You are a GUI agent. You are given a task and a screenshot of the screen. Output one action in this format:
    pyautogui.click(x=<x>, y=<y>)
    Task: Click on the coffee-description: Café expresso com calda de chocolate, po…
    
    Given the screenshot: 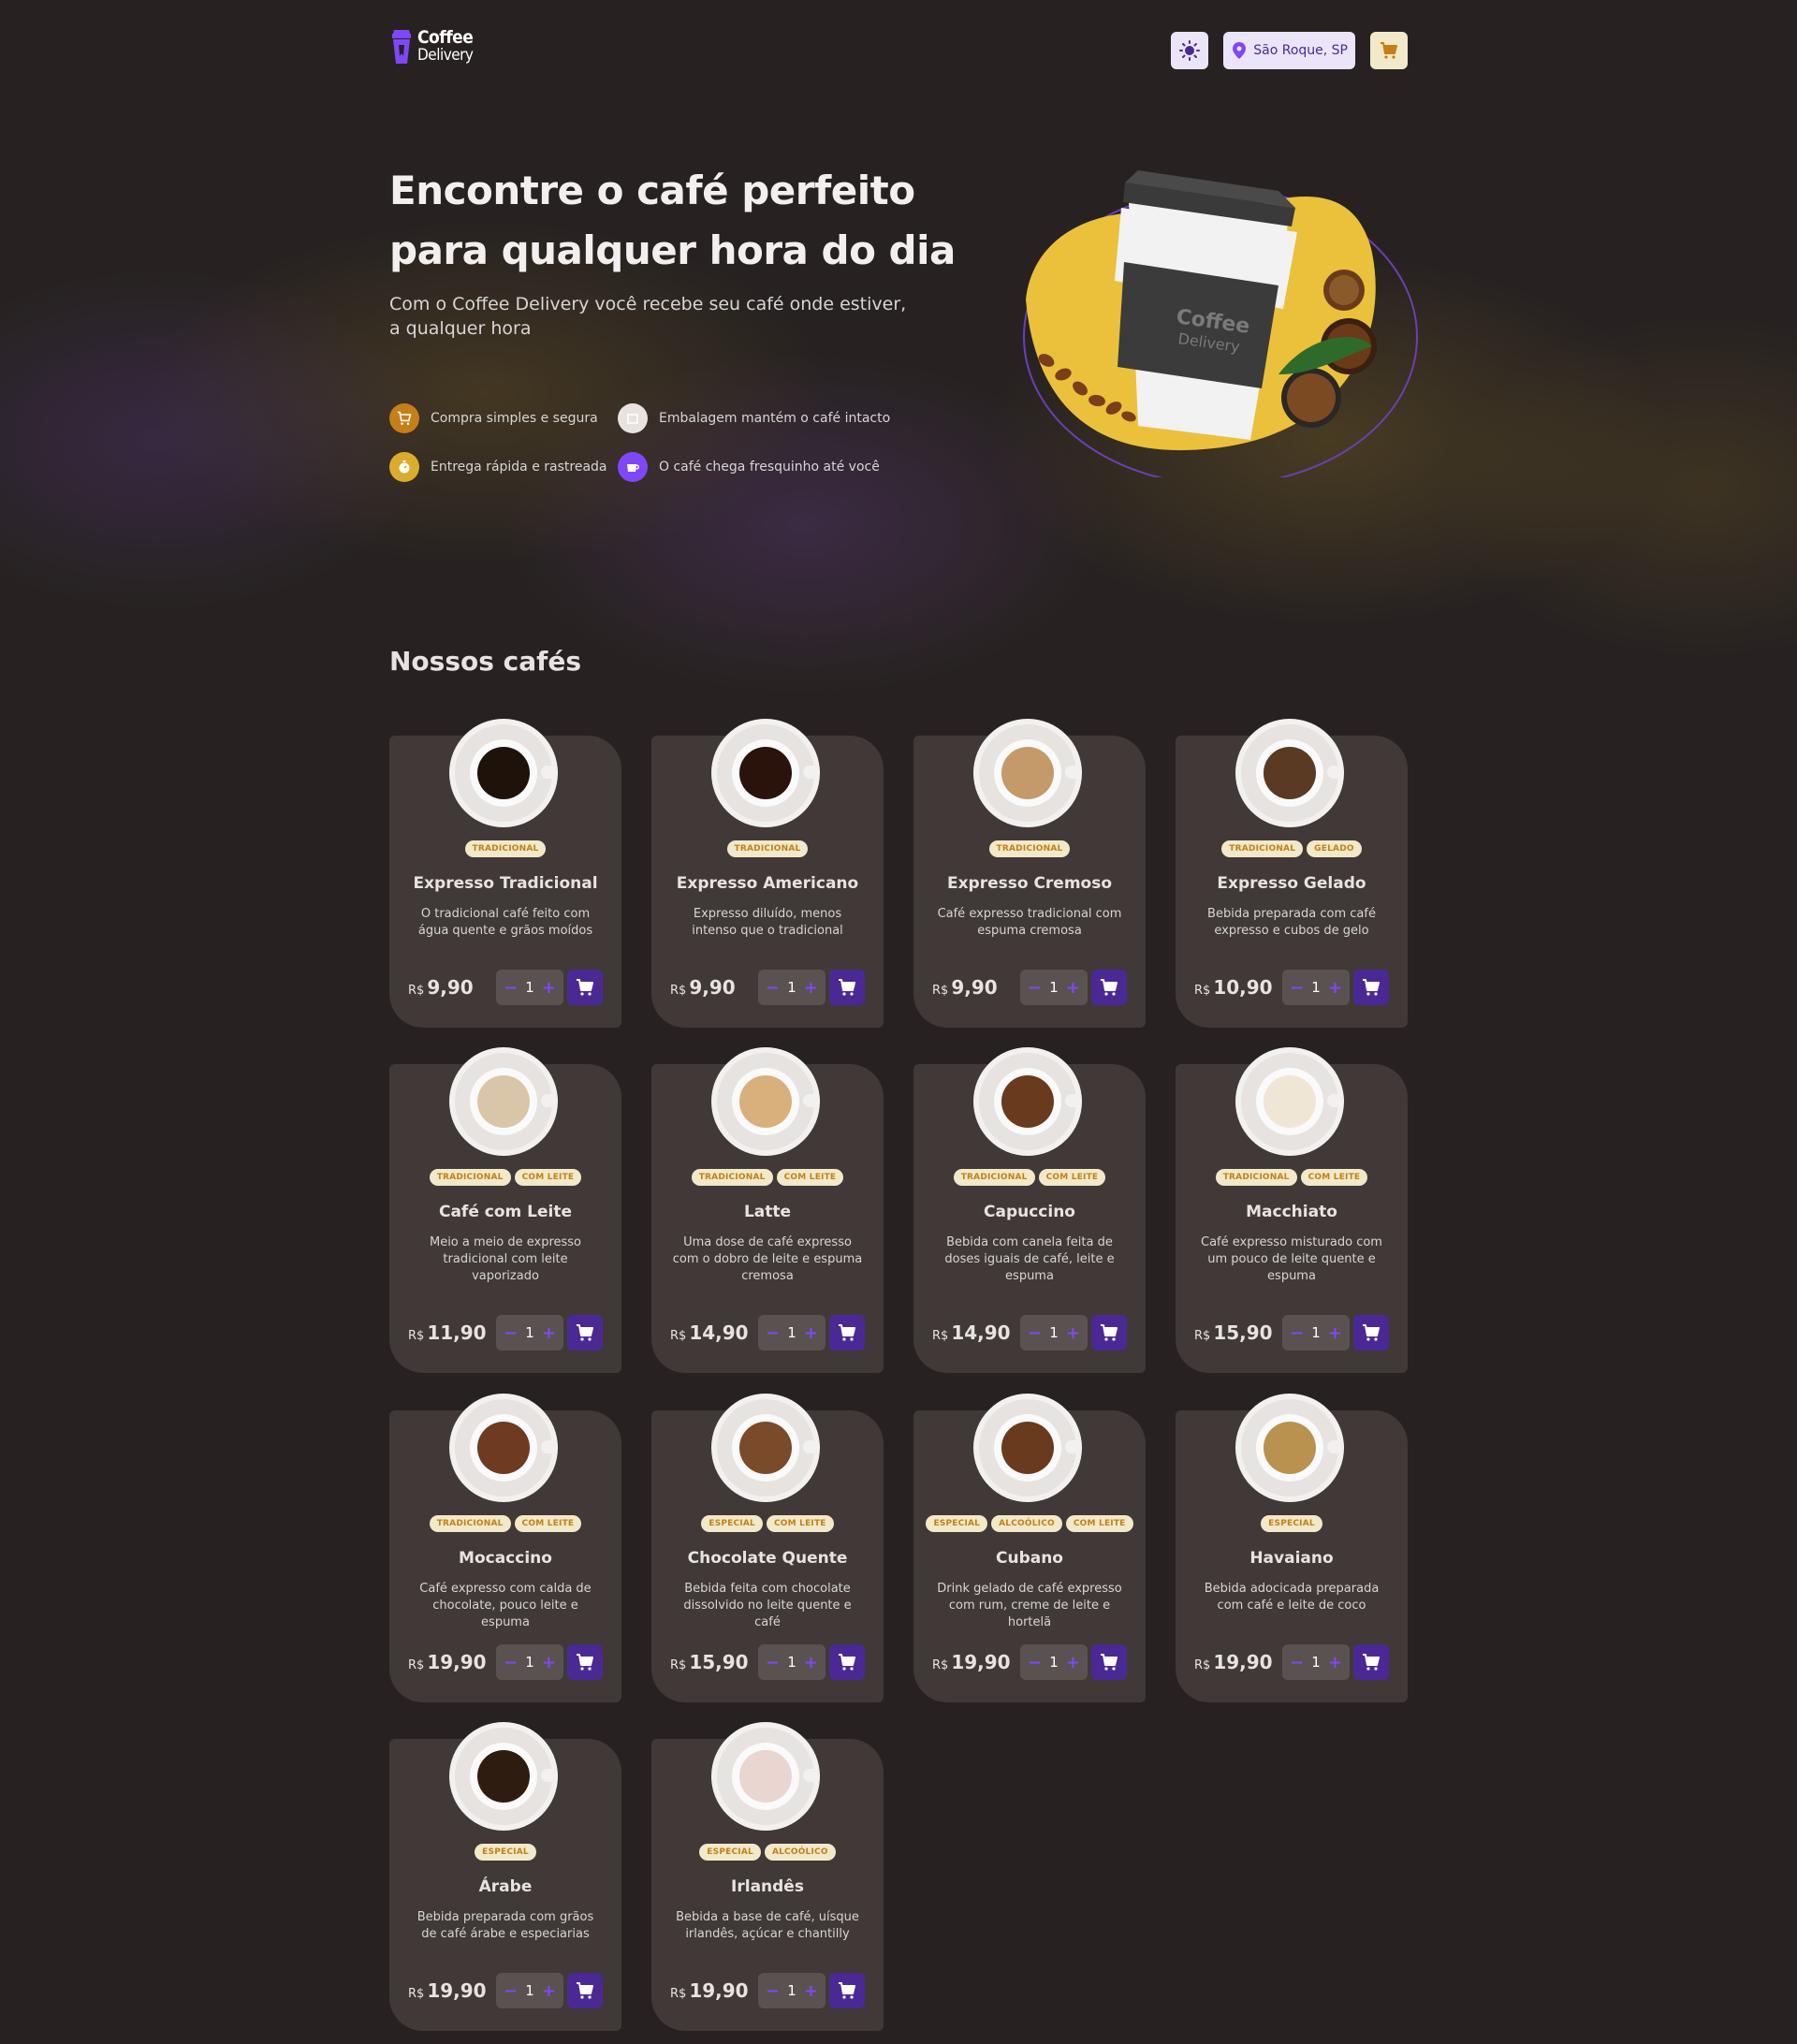 What is the action you would take?
    pyautogui.click(x=505, y=1605)
    